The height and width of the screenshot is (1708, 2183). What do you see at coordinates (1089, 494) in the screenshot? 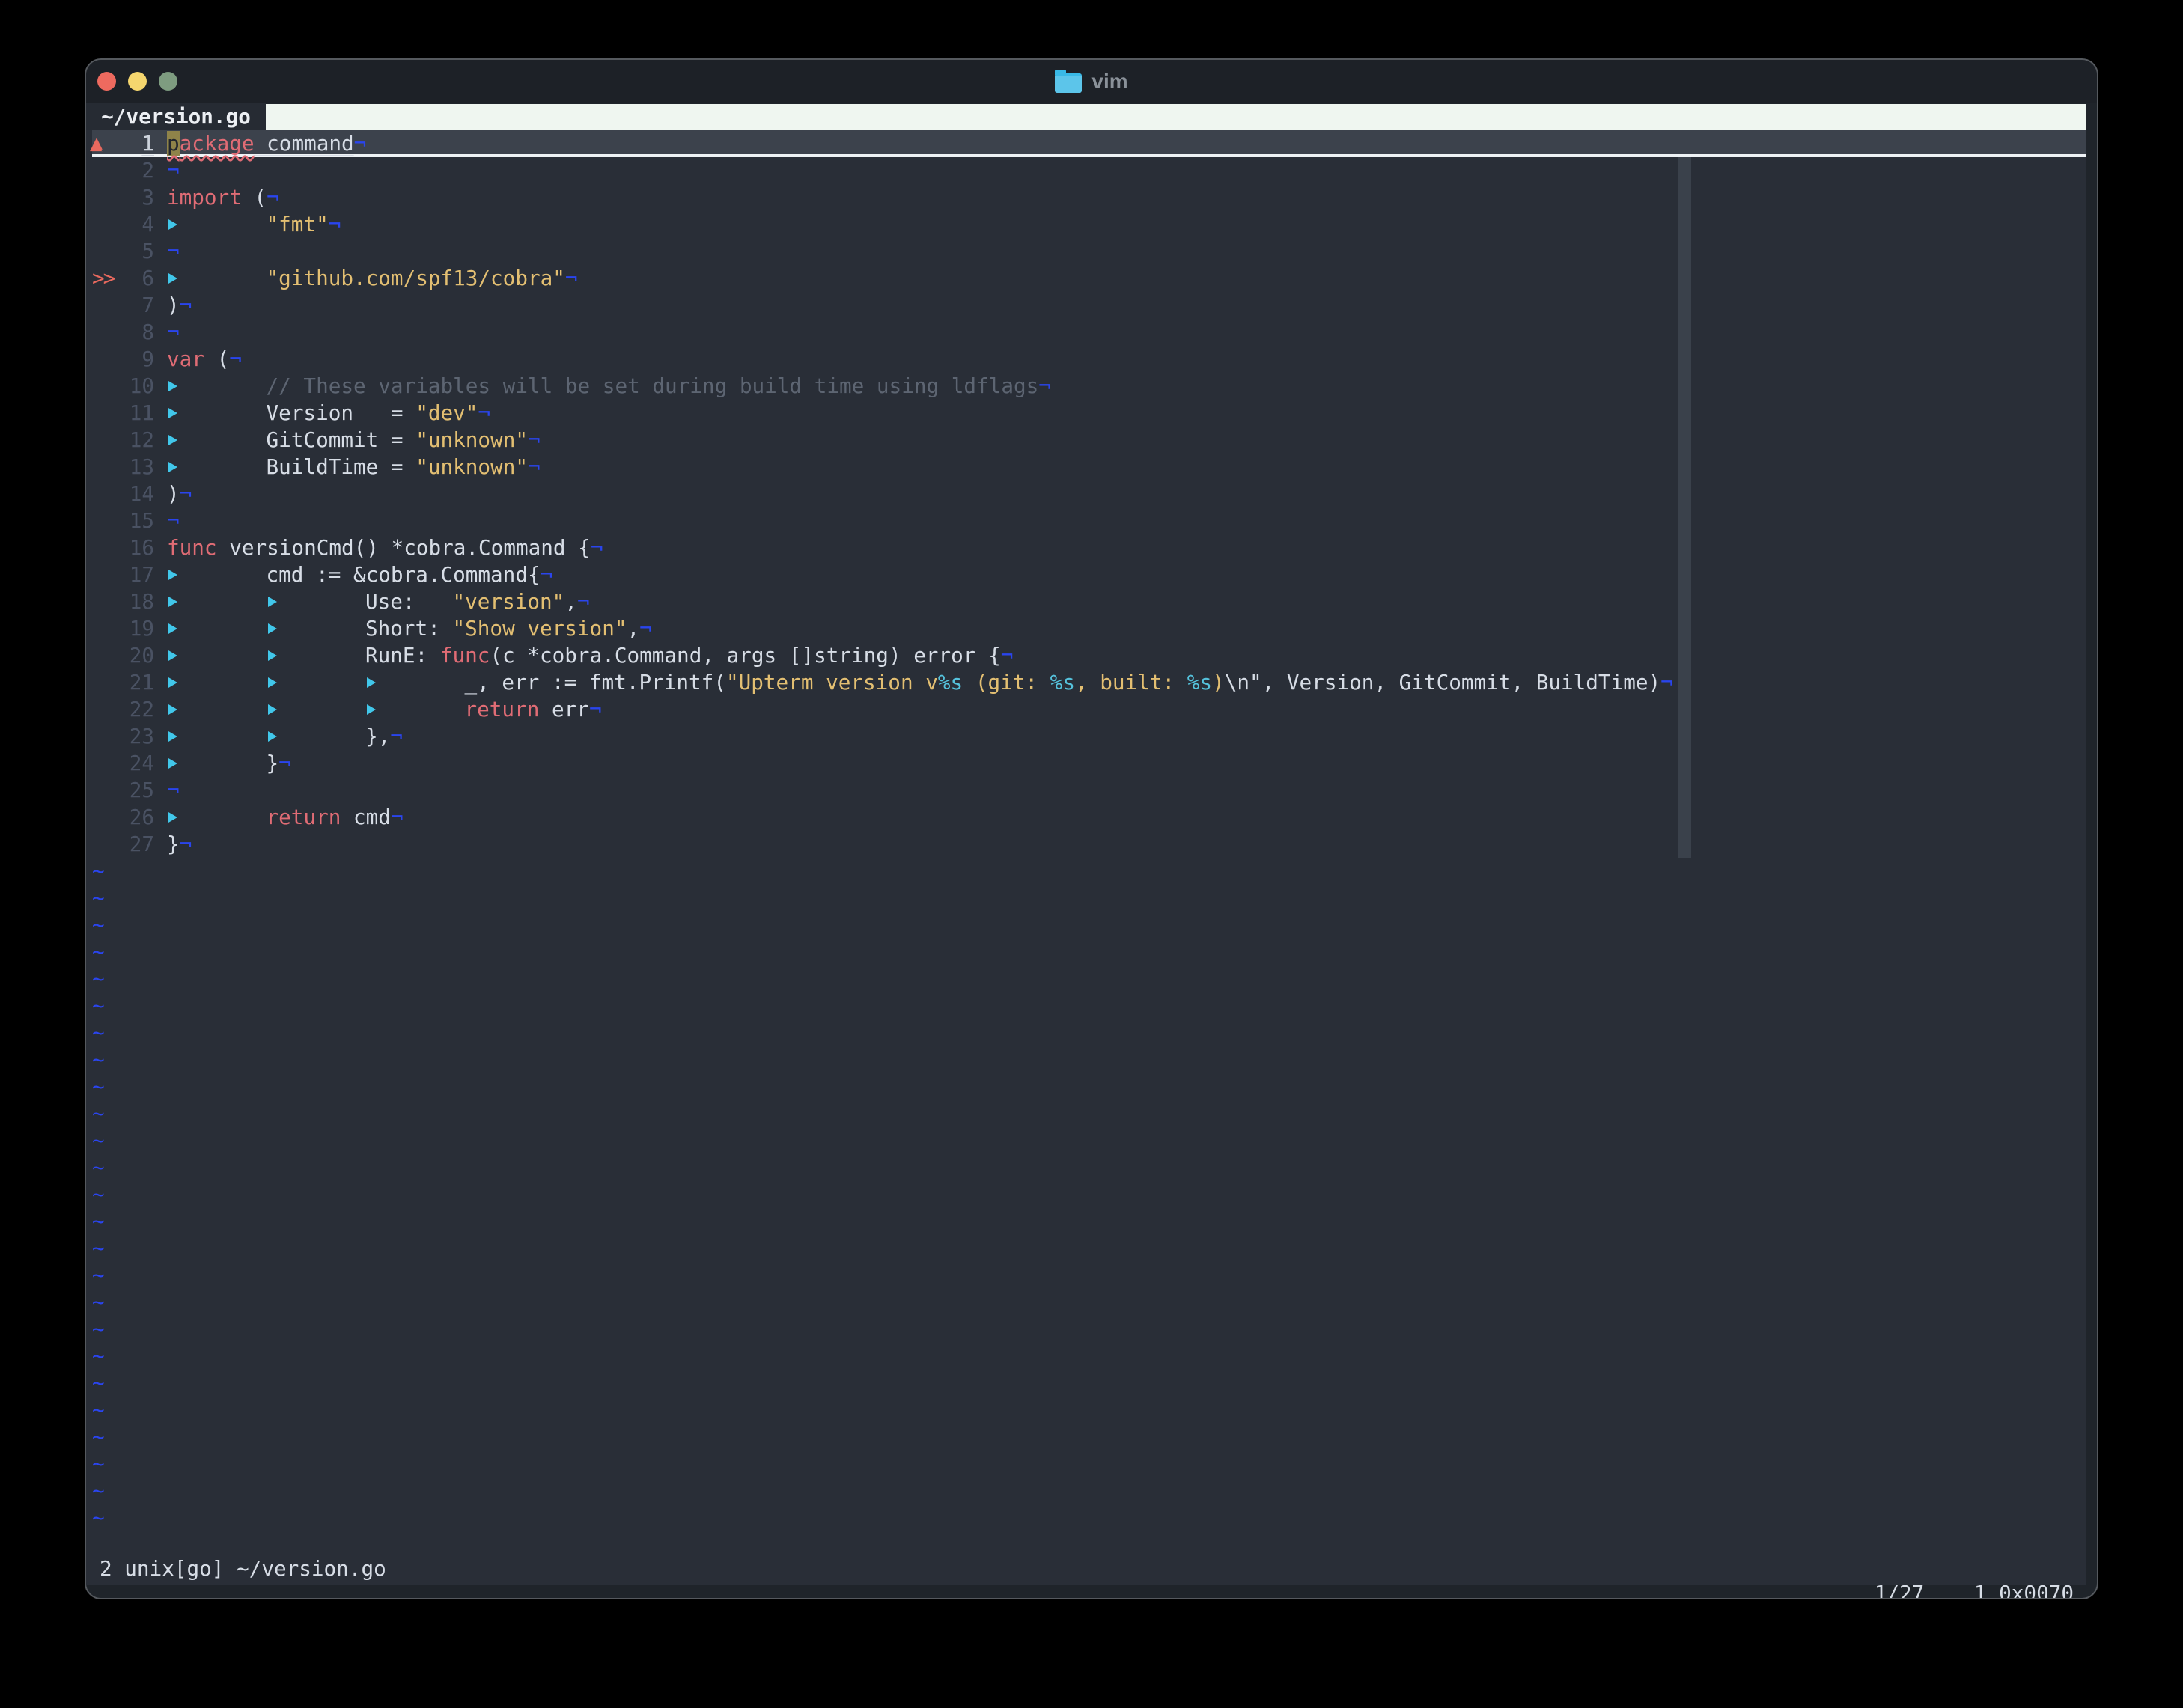
I see `code-line: 14)¬` at bounding box center [1089, 494].